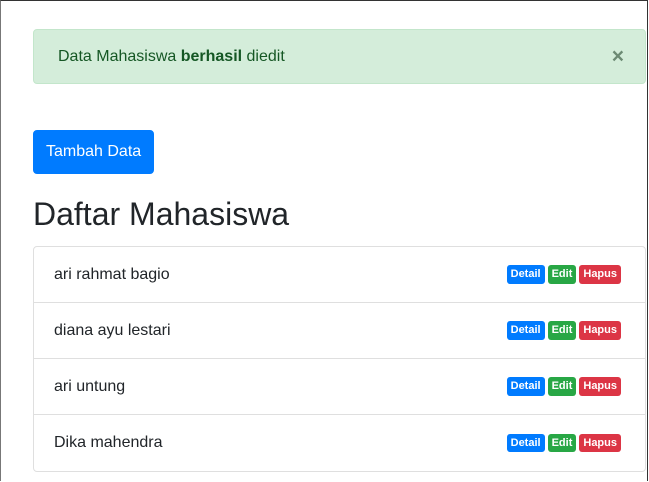 The width and height of the screenshot is (649, 482). Describe the element at coordinates (339, 443) in the screenshot. I see `list-item: Dika mahendra Detail Edit Hapus` at that location.